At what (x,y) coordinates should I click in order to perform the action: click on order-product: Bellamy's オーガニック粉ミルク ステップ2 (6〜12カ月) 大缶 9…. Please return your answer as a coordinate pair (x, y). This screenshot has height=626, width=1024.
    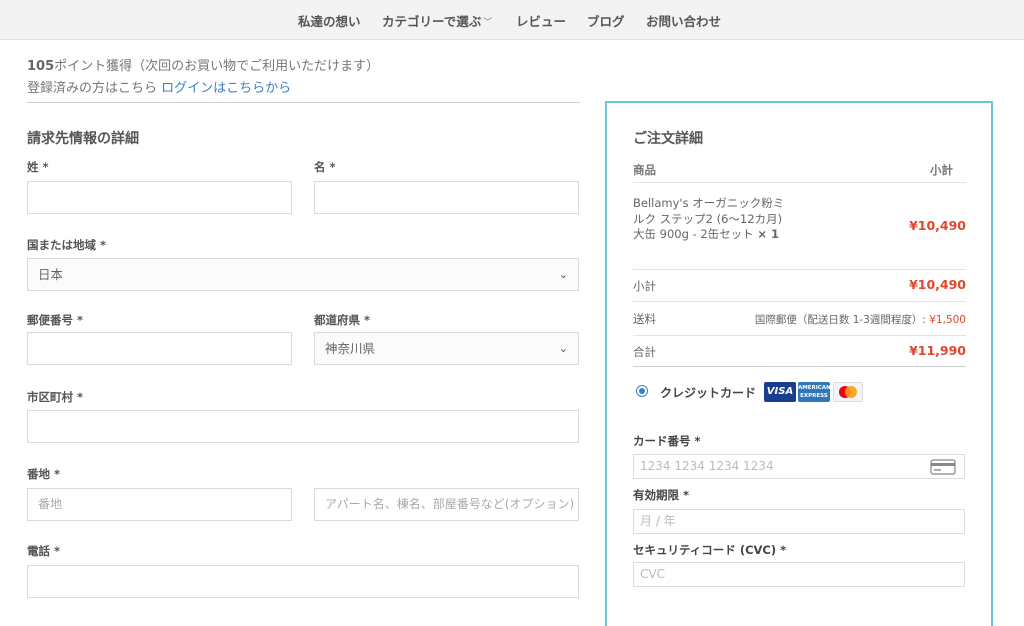
    Looking at the image, I should click on (713, 219).